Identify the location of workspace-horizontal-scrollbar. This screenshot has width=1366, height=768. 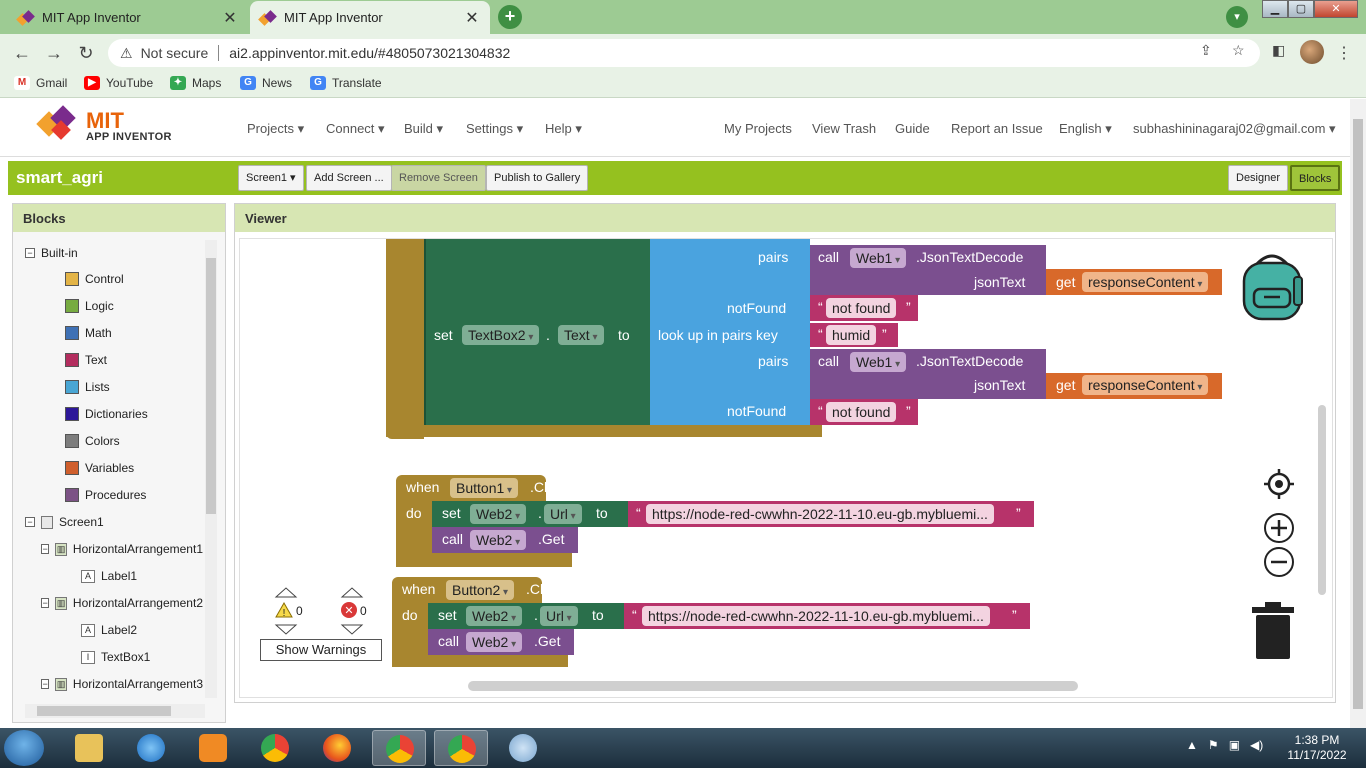
(773, 686).